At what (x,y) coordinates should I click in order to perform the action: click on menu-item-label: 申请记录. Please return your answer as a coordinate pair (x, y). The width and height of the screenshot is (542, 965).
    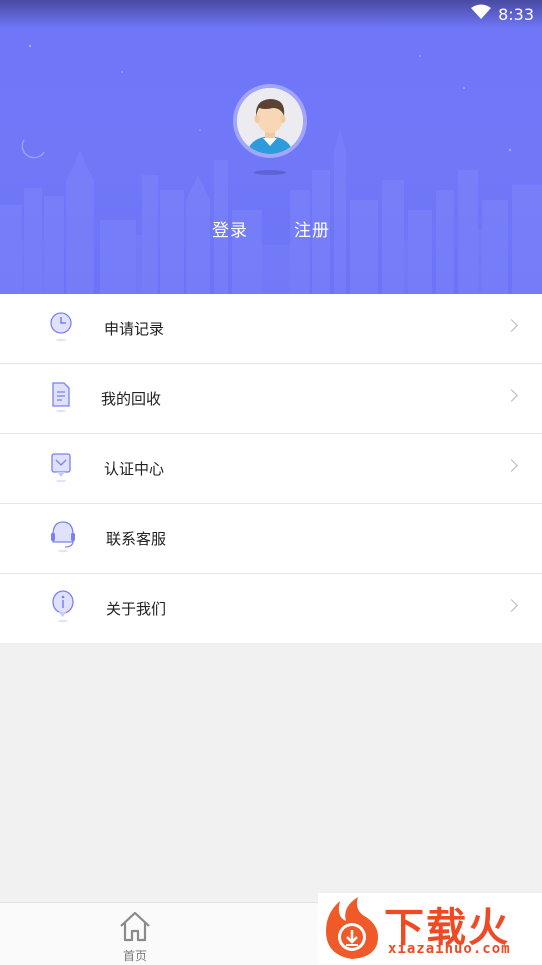
    Looking at the image, I should click on (134, 329).